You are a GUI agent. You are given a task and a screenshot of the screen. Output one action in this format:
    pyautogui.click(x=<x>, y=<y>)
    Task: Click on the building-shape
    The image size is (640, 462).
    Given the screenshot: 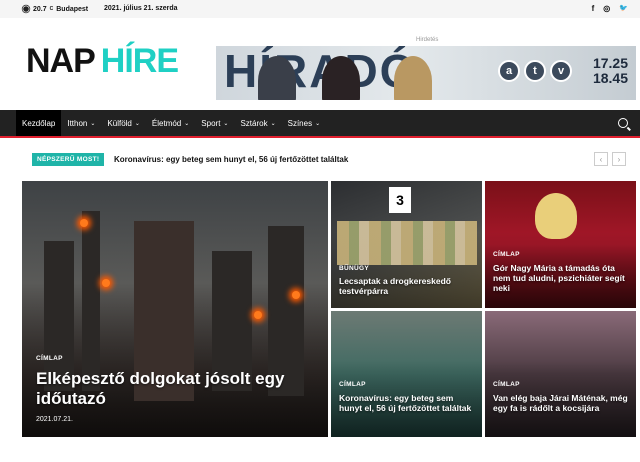 What is the action you would take?
    pyautogui.click(x=91, y=301)
    